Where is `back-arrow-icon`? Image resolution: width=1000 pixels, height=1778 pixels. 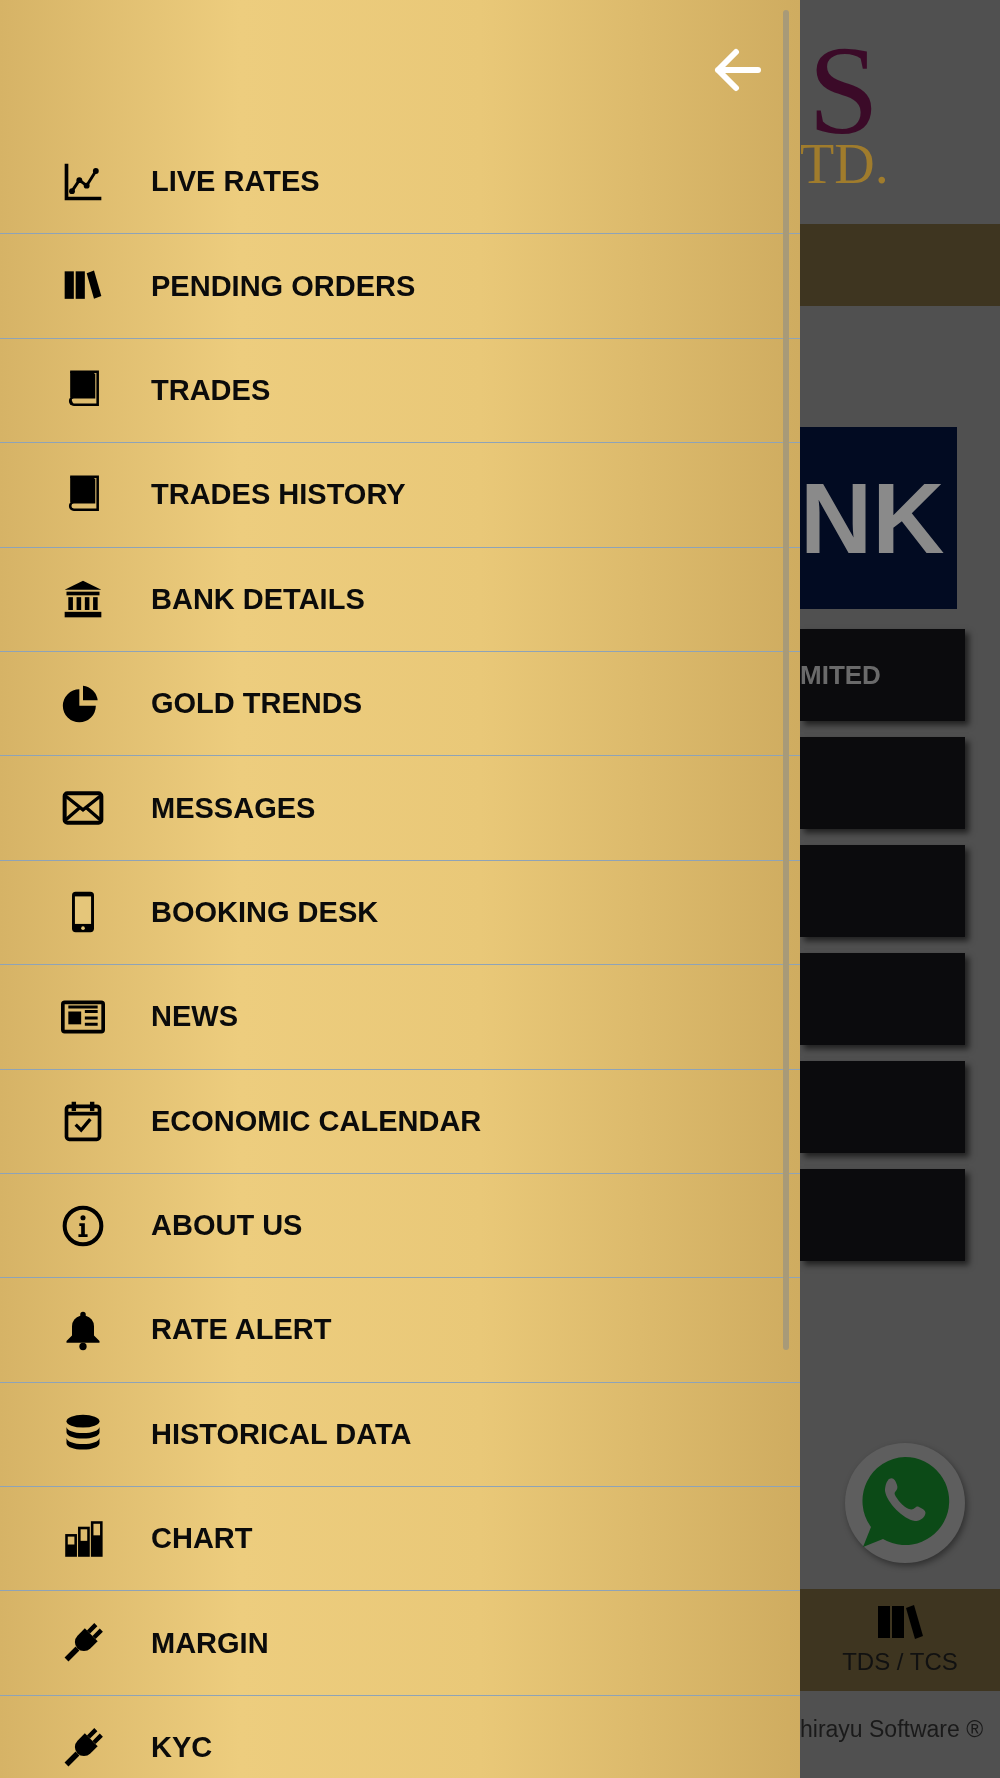 back-arrow-icon is located at coordinates (737, 70).